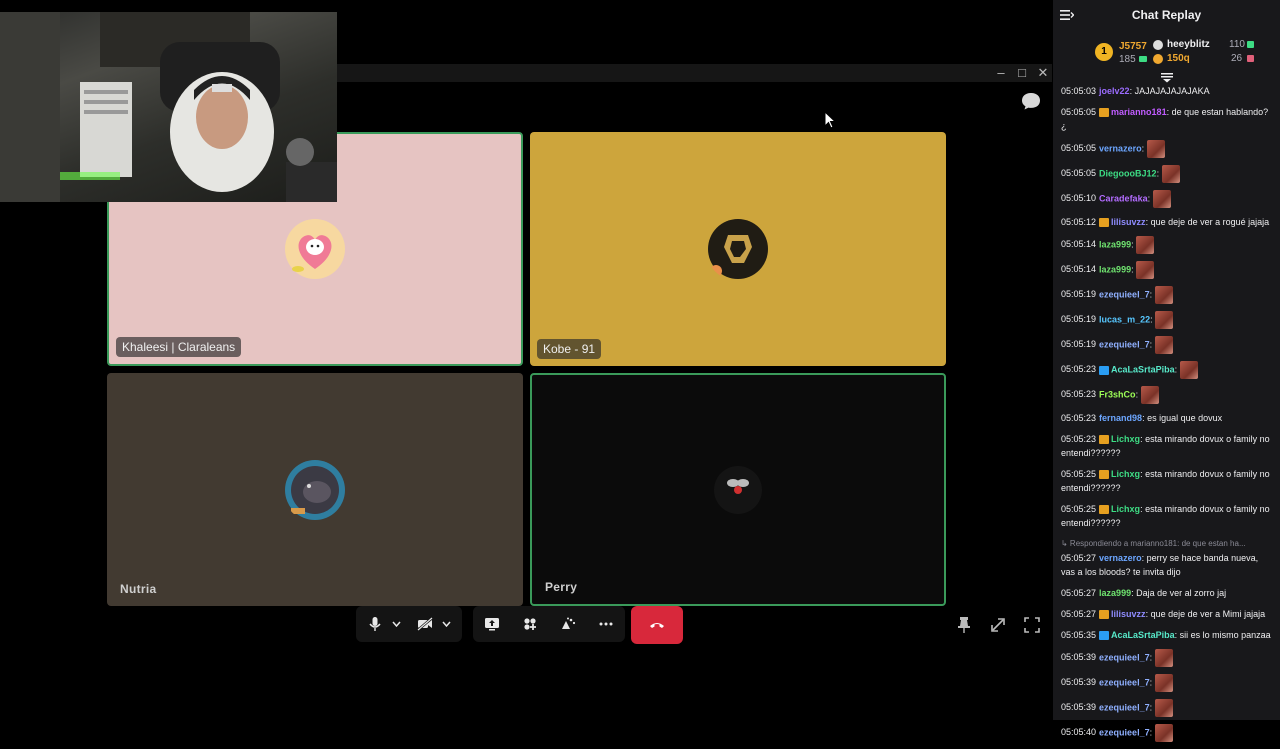 Image resolution: width=1280 pixels, height=749 pixels. Describe the element at coordinates (530, 624) in the screenshot. I see `apps-icon` at that location.